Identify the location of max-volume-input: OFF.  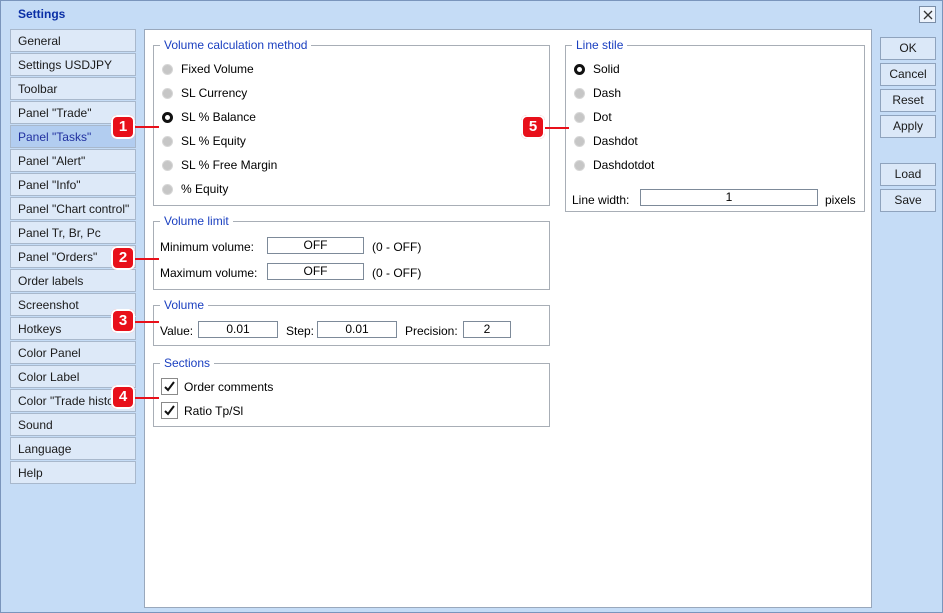
(315, 271).